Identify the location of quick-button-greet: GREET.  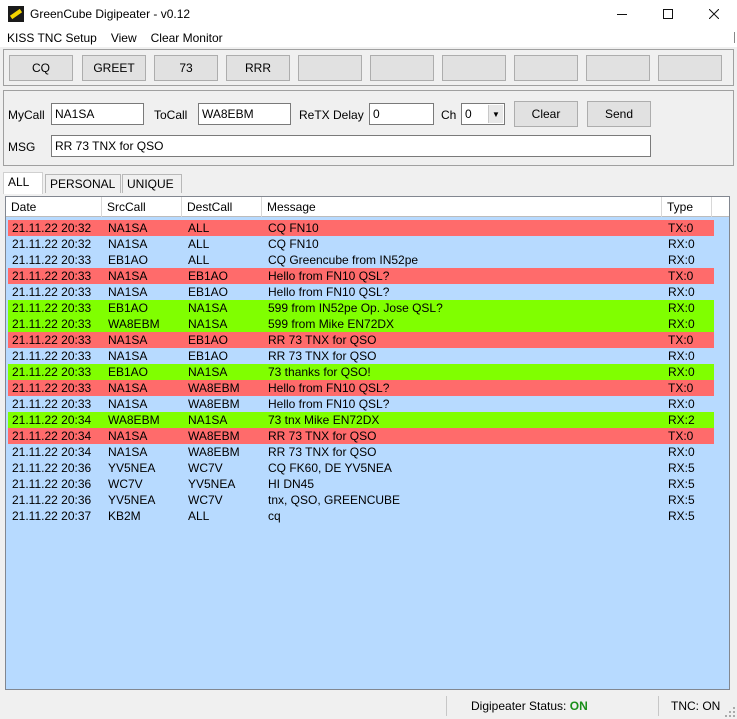
(114, 68).